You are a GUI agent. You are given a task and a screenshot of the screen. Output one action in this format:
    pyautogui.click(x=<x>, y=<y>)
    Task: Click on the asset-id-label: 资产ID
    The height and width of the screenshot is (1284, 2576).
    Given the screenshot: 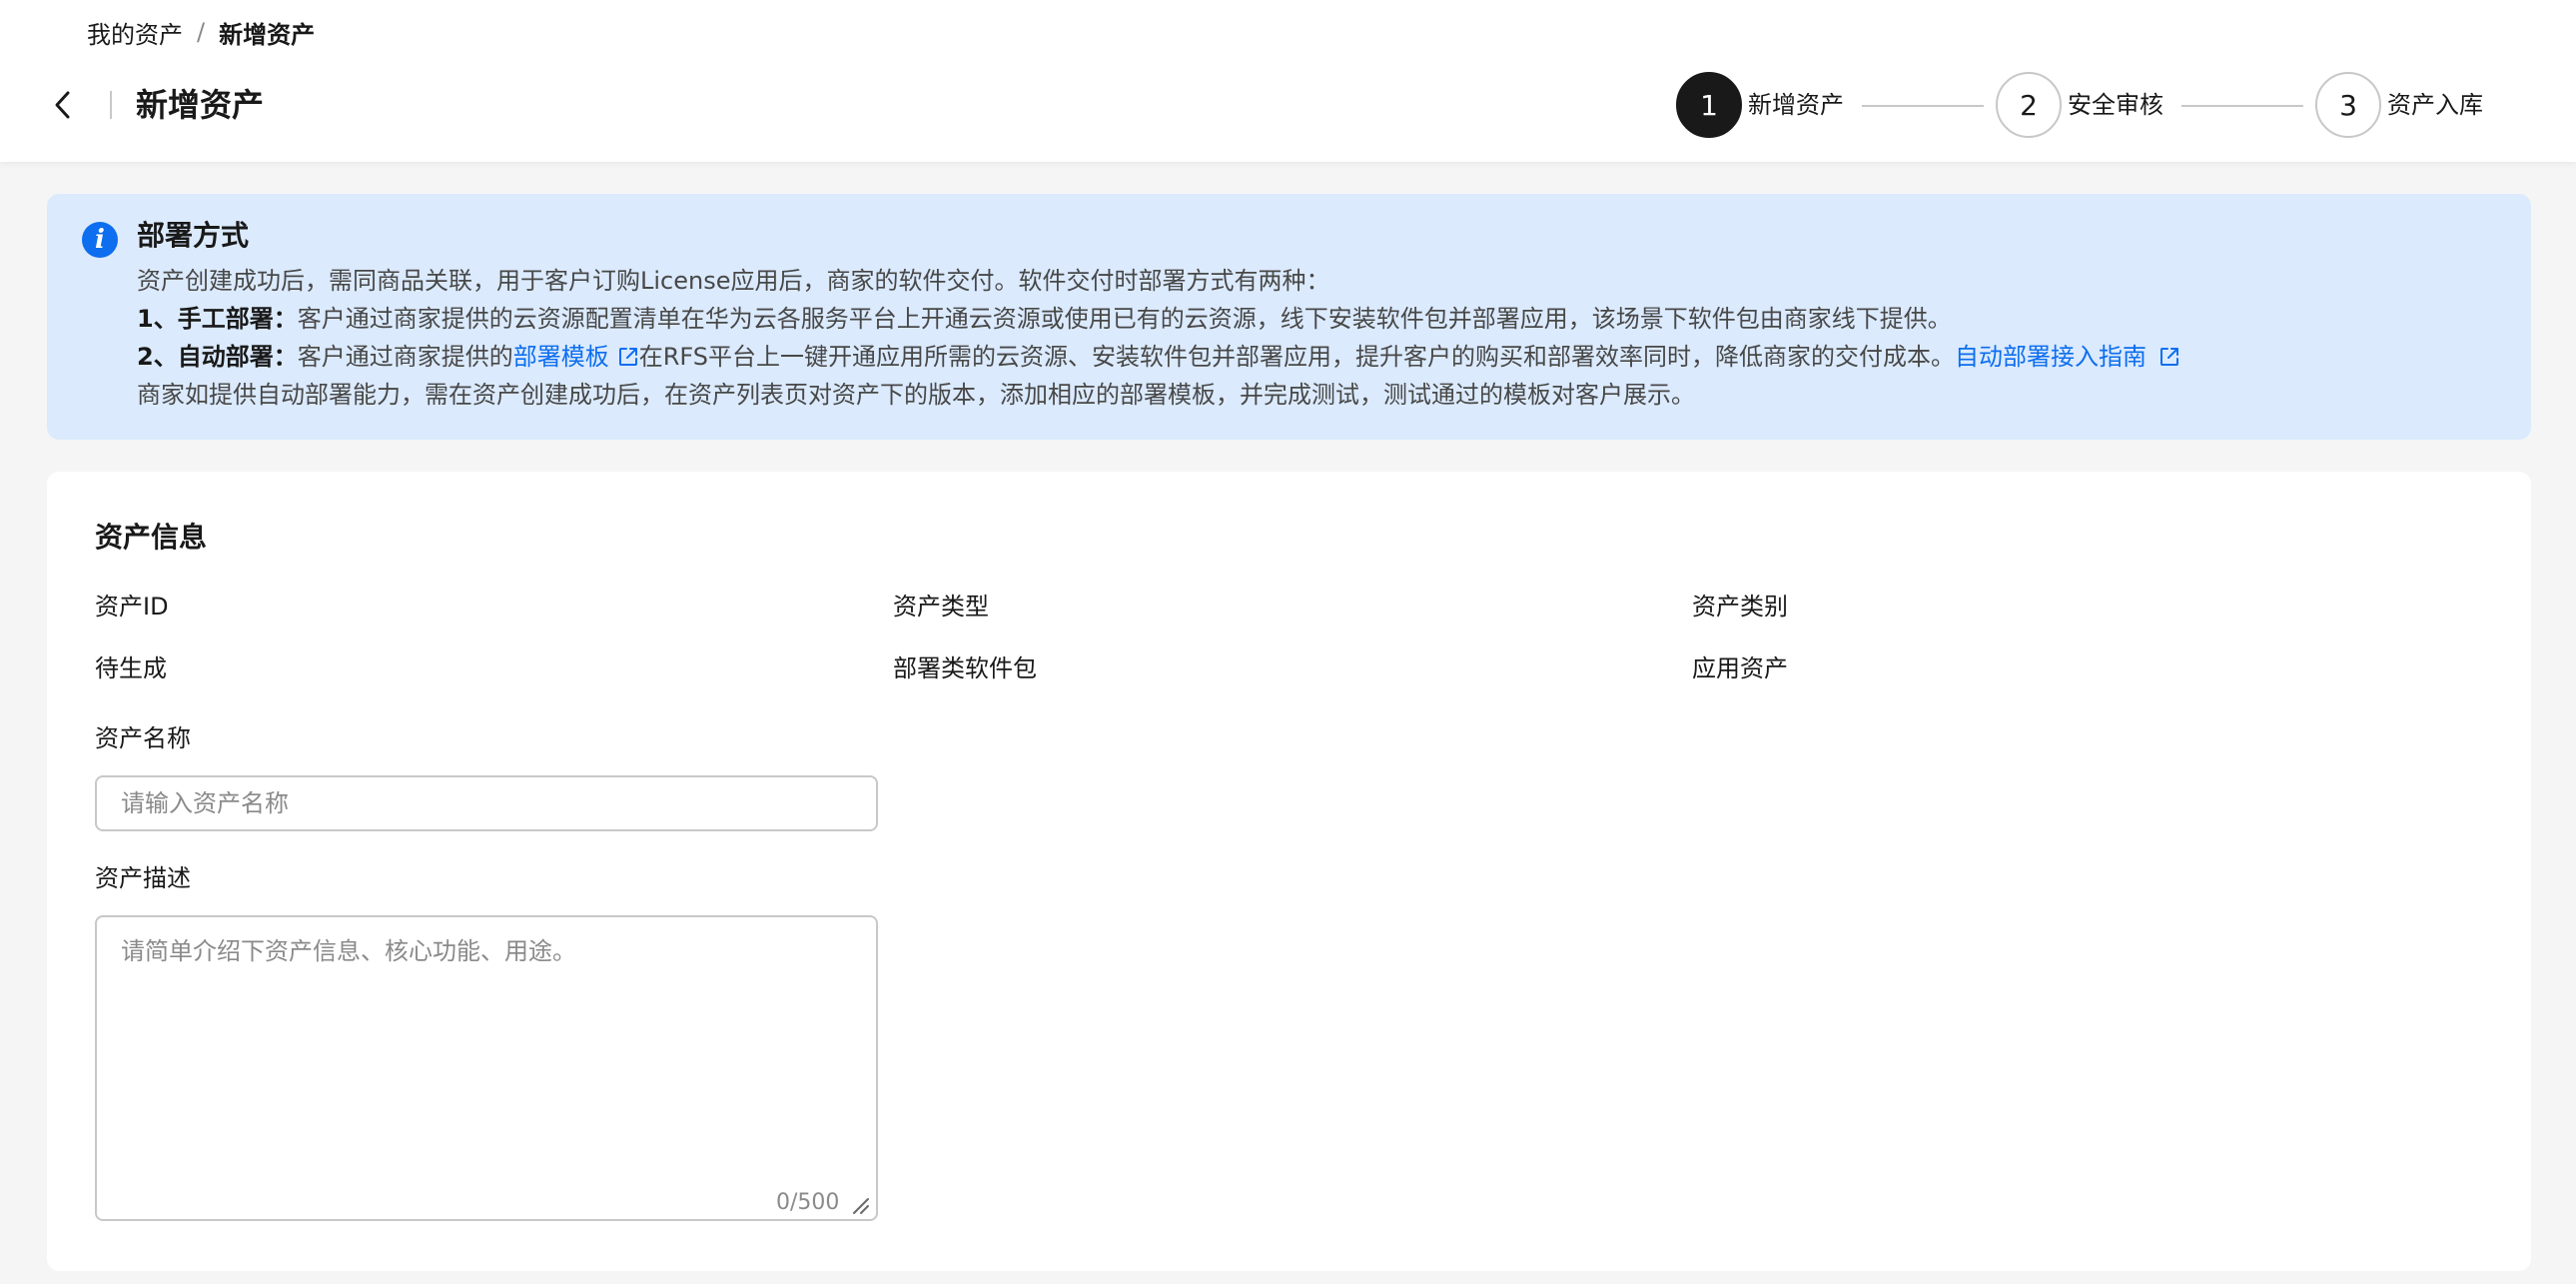 What is the action you would take?
    pyautogui.click(x=132, y=607)
    